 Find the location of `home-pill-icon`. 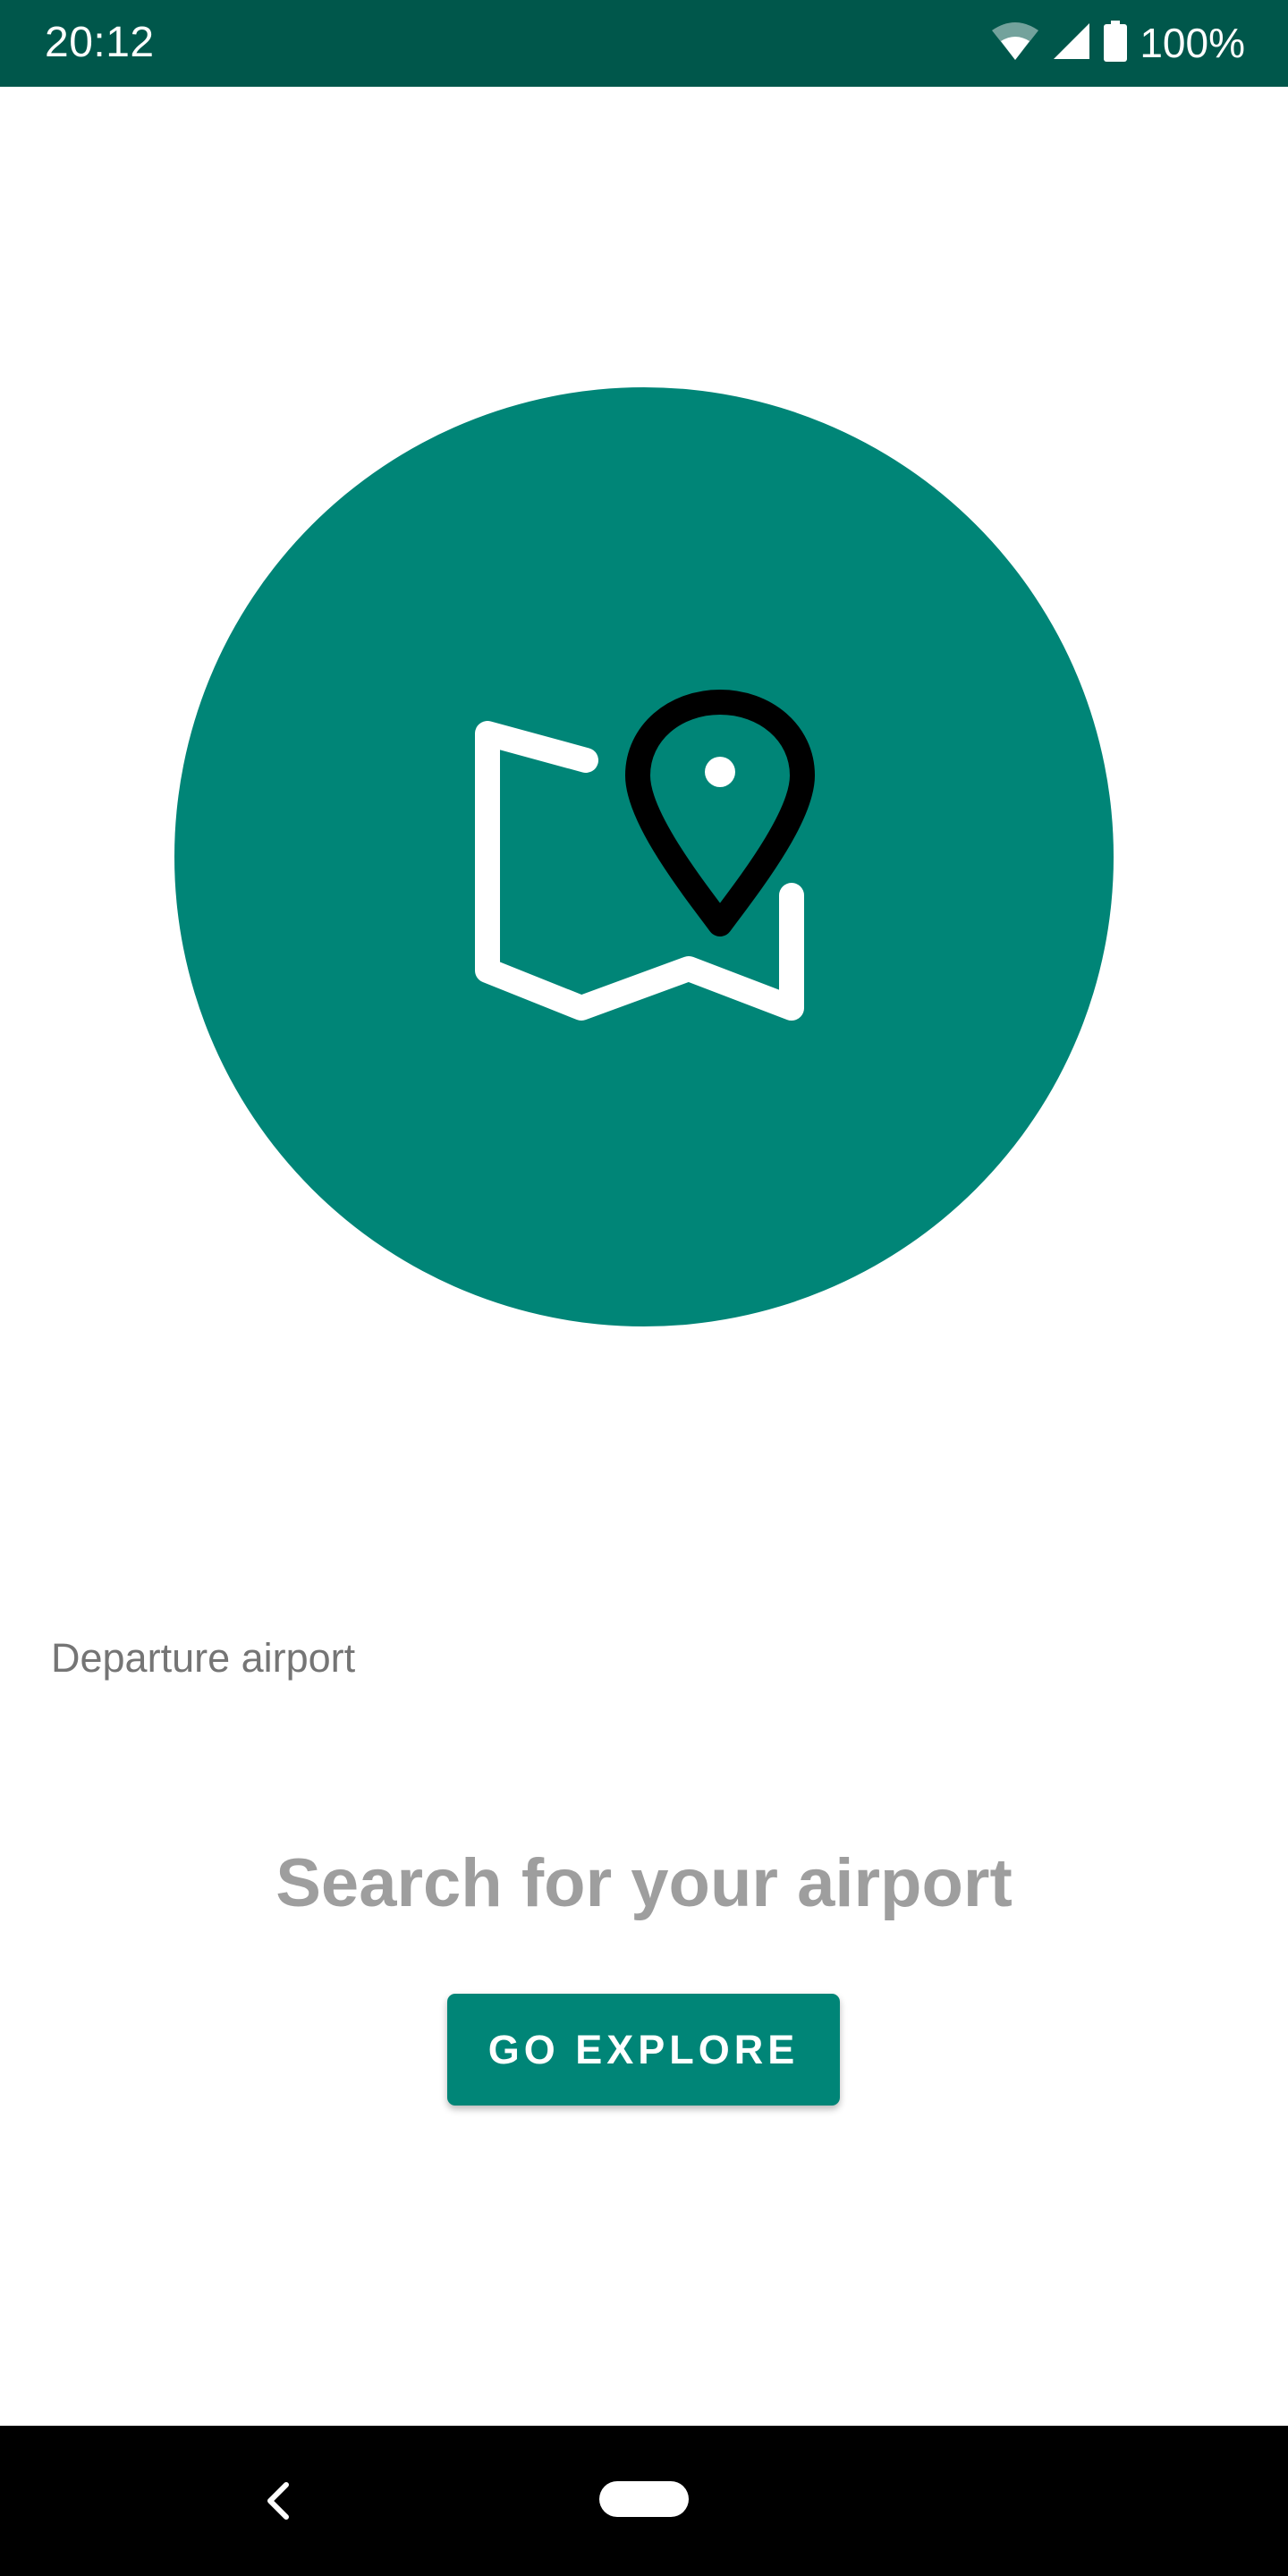

home-pill-icon is located at coordinates (644, 2499).